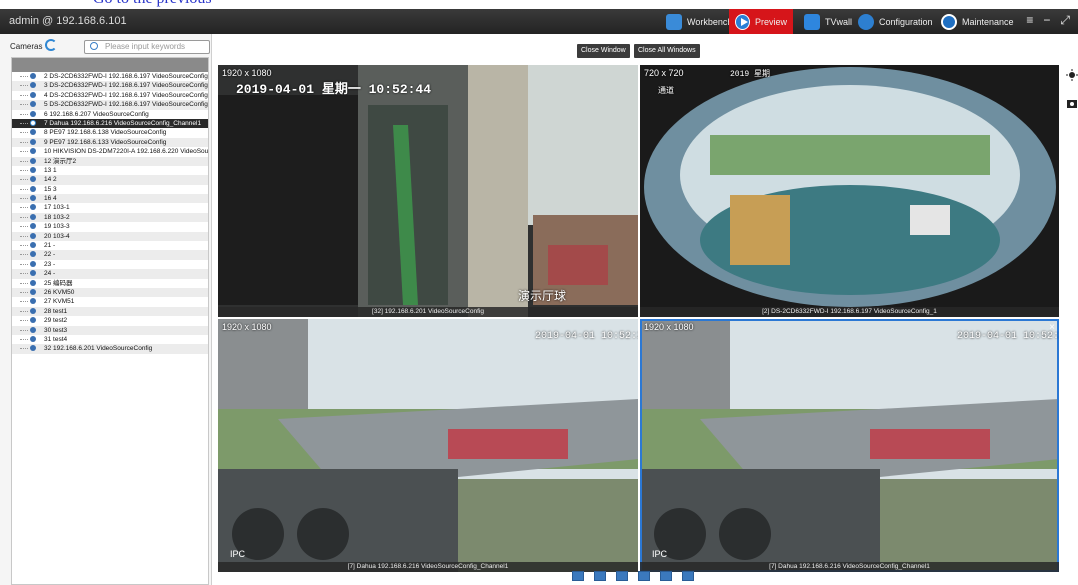 This screenshot has height=585, width=1078. What do you see at coordinates (50, 180) in the screenshot?
I see `camera-label: 14 2` at bounding box center [50, 180].